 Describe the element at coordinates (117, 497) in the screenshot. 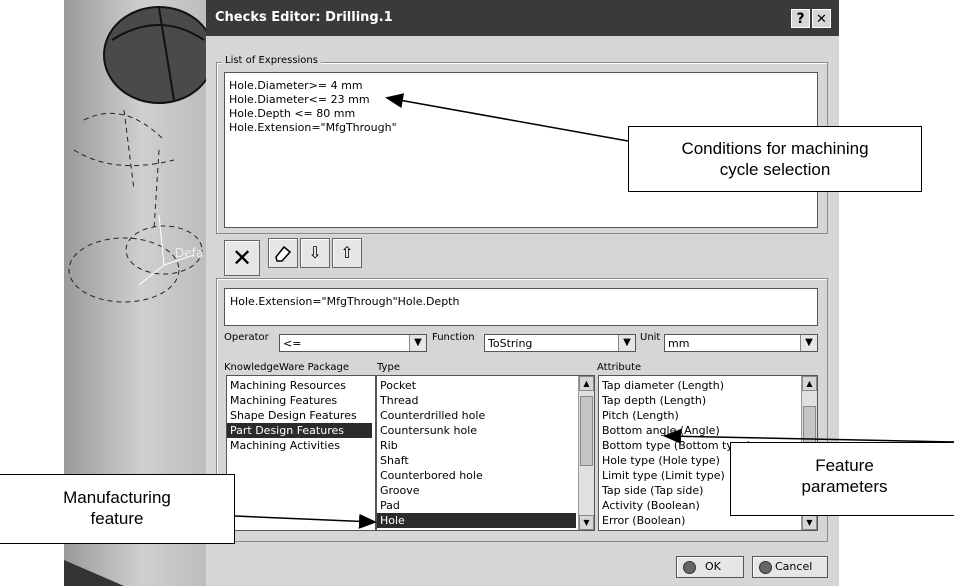

I see `callout-manufacturing-line1: Manufacturing` at that location.